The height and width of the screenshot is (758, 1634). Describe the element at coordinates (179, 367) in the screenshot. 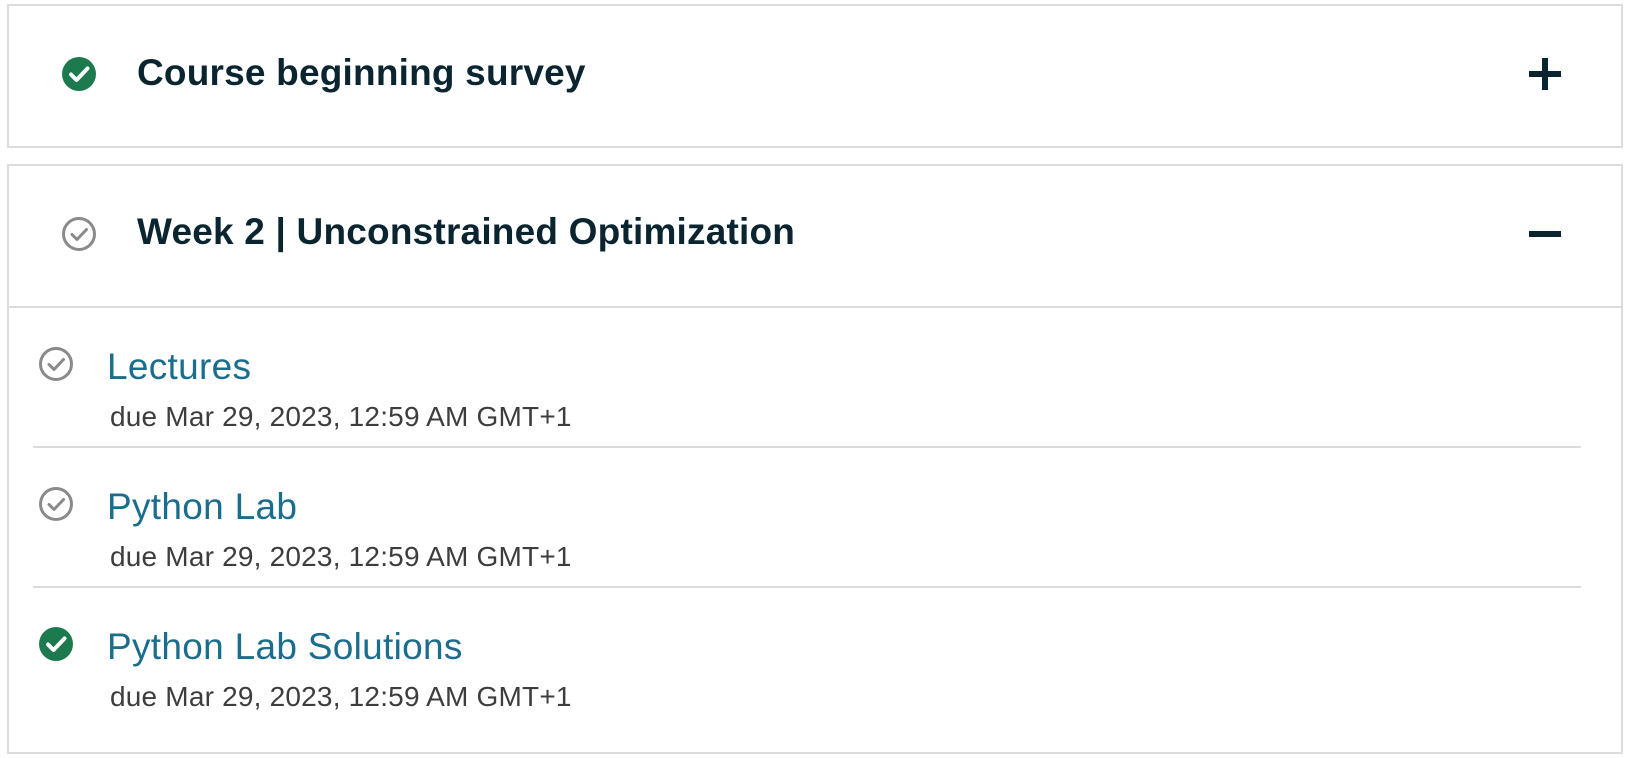

I see `item-link-lectures: Lectures` at that location.